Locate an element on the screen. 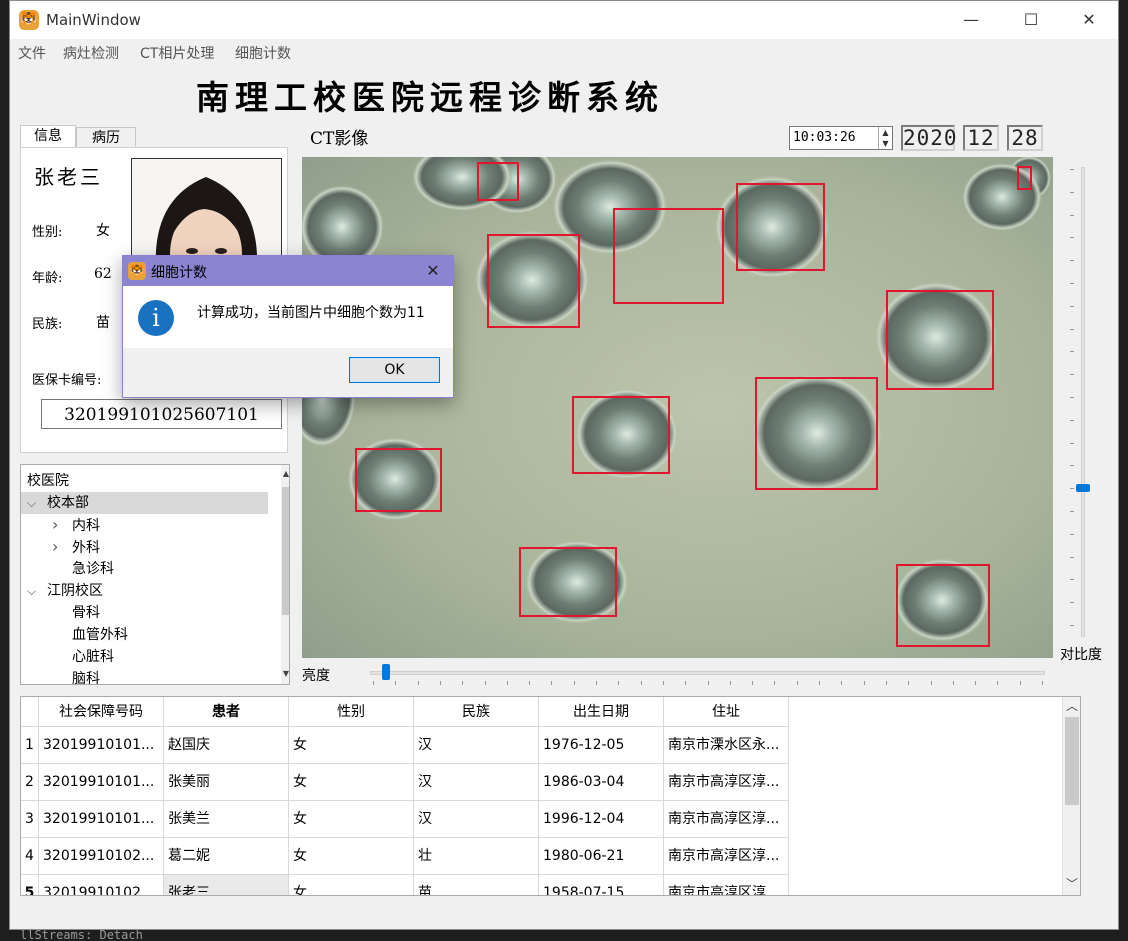  tree-item-label: 校本部 is located at coordinates (68, 503).